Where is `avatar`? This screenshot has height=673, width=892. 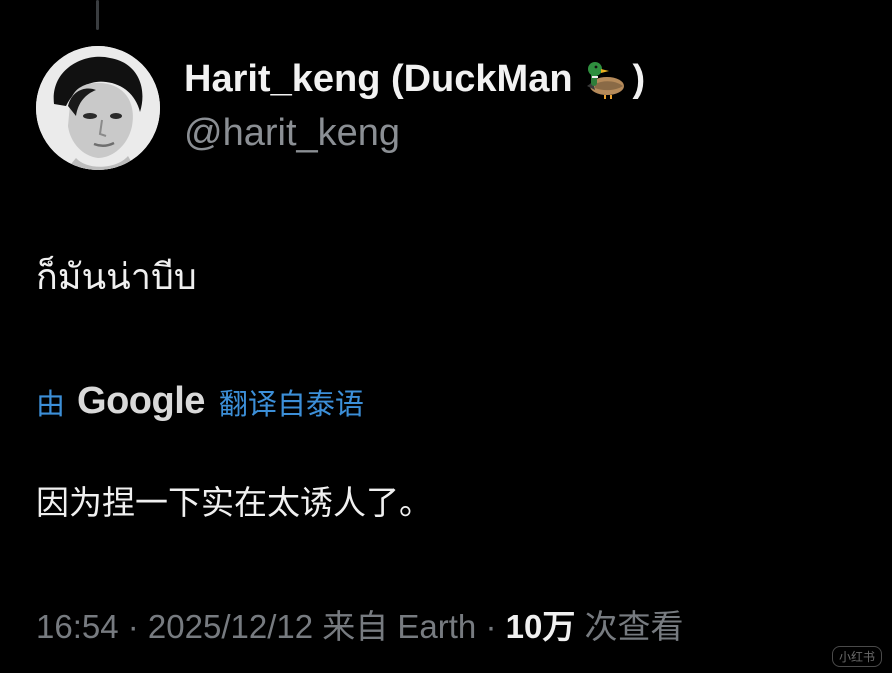
avatar is located at coordinates (98, 108).